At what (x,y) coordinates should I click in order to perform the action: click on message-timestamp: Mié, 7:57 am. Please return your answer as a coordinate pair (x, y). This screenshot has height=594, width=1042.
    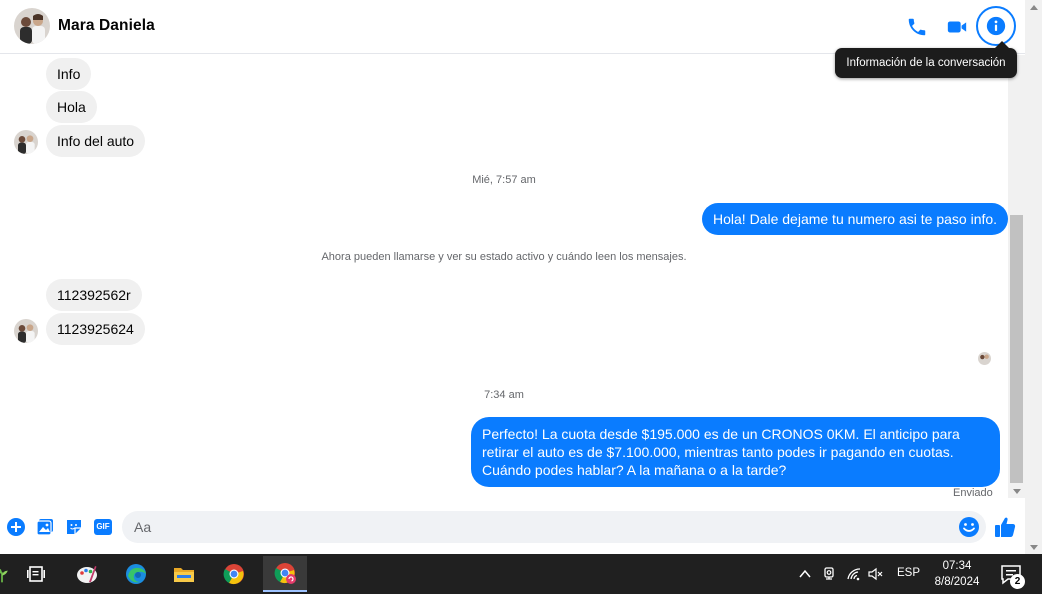
    Looking at the image, I should click on (504, 180).